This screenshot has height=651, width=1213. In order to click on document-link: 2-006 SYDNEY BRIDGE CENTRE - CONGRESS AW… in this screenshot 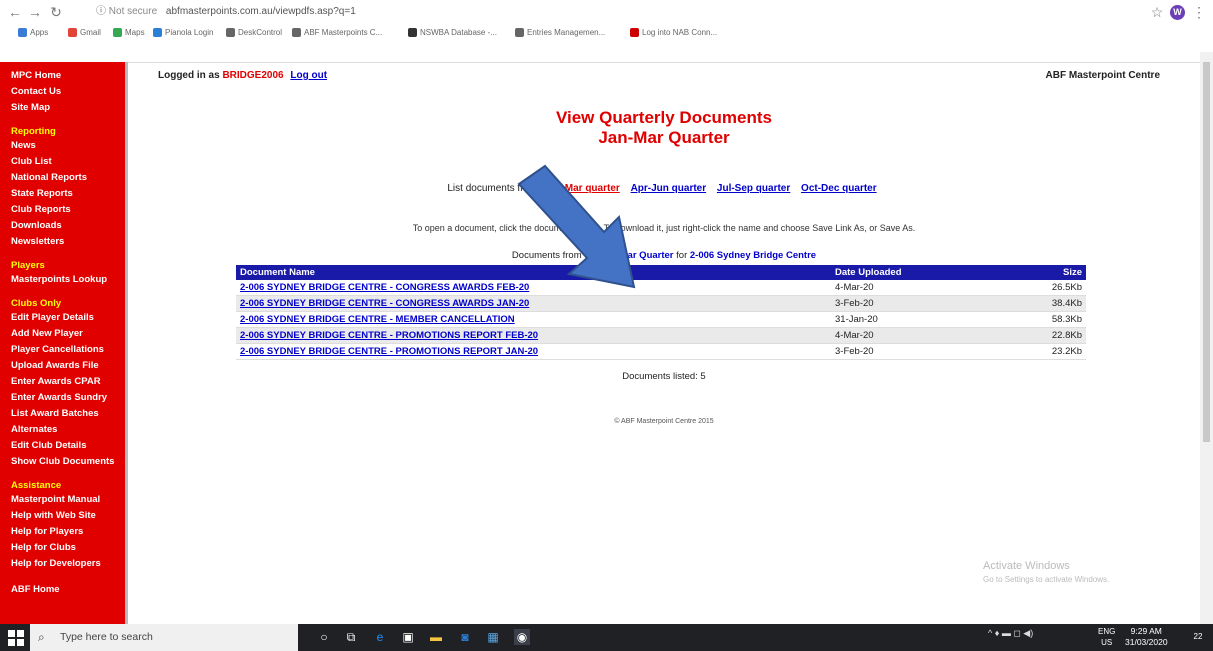, I will do `click(533, 303)`.